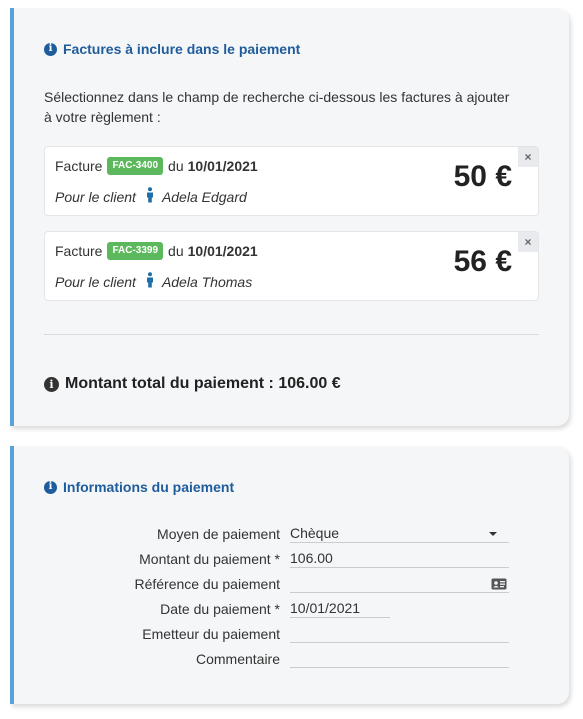  I want to click on payment-reference-row: Référence du paiement, so click(293, 584).